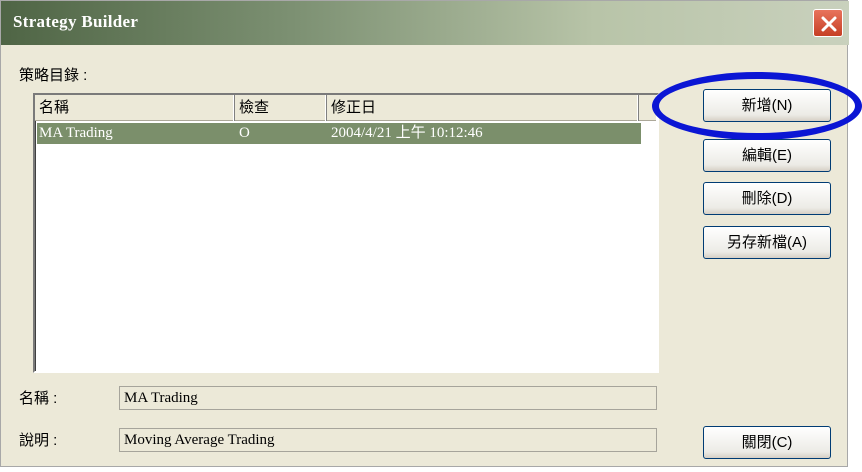  What do you see at coordinates (281, 108) in the screenshot?
I see `column-header-check: 檢查` at bounding box center [281, 108].